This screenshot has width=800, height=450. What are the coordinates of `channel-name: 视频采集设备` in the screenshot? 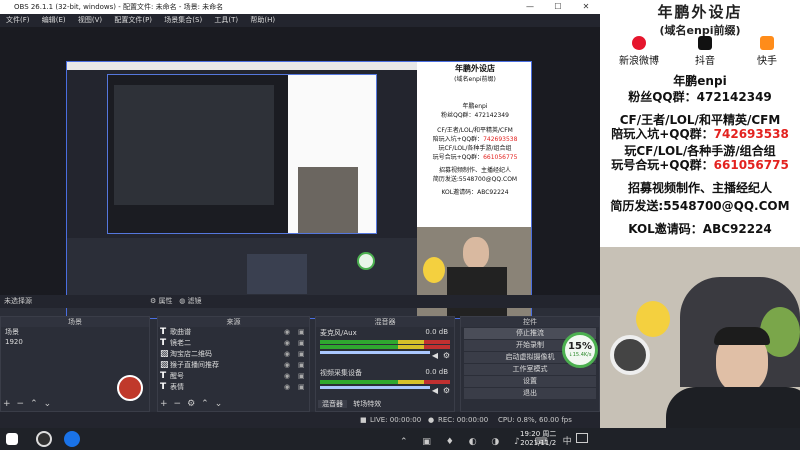 It's located at (341, 373).